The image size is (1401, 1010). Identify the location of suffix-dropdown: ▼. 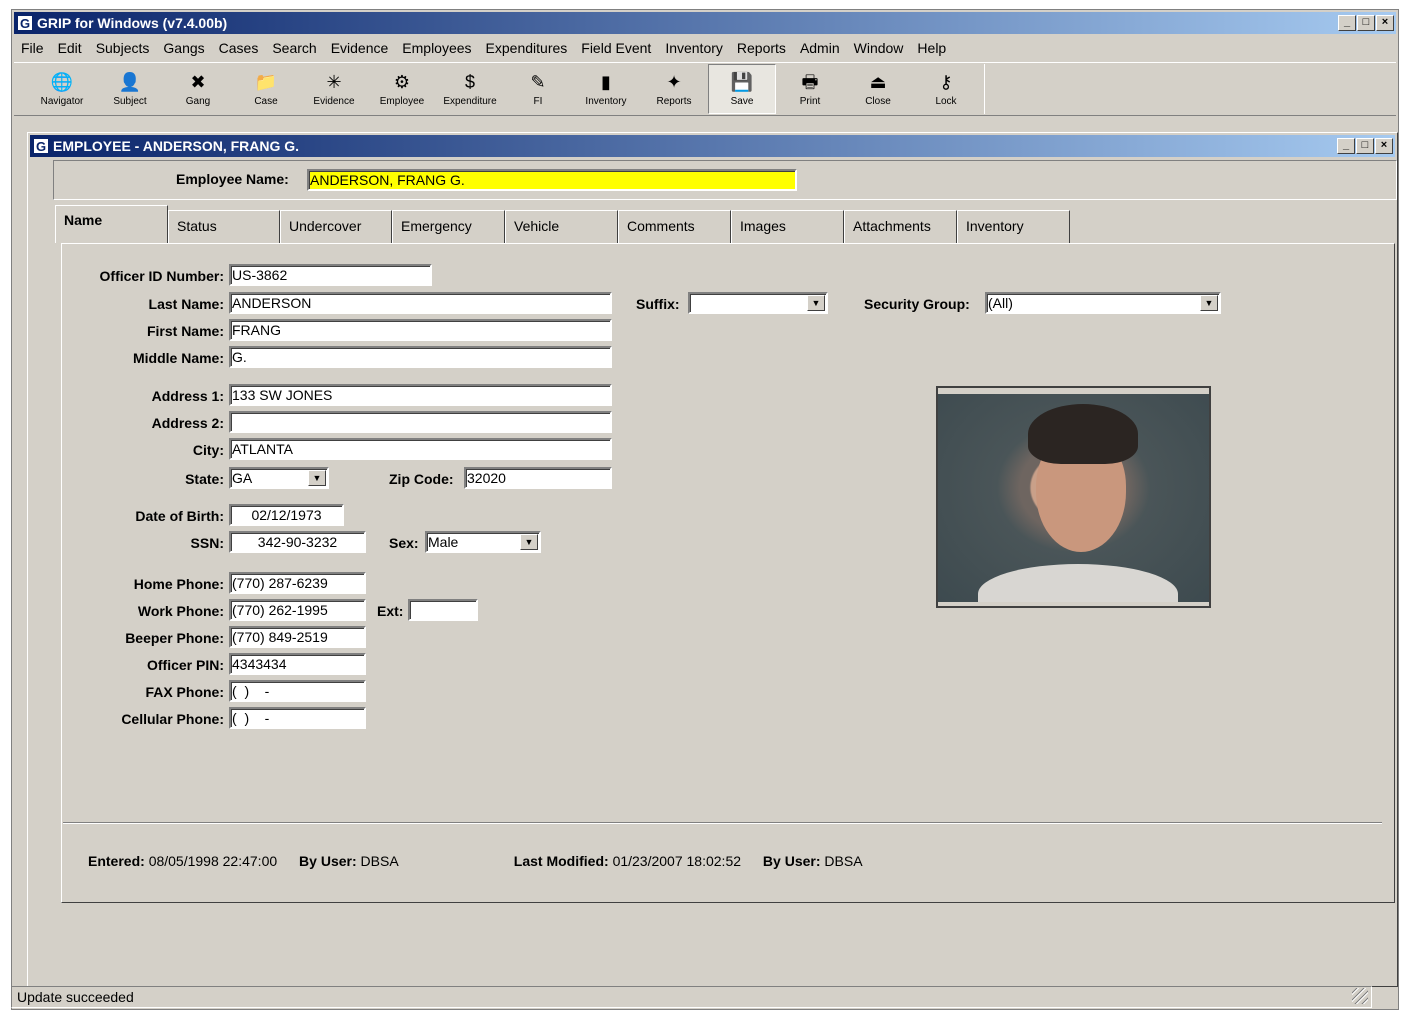
(758, 303).